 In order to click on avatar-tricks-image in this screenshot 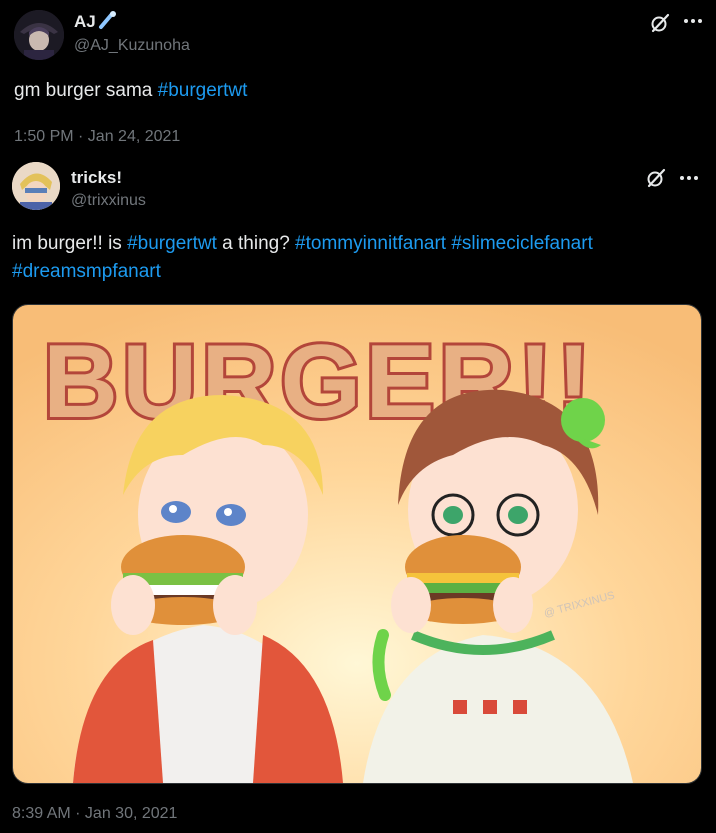, I will do `click(36, 186)`.